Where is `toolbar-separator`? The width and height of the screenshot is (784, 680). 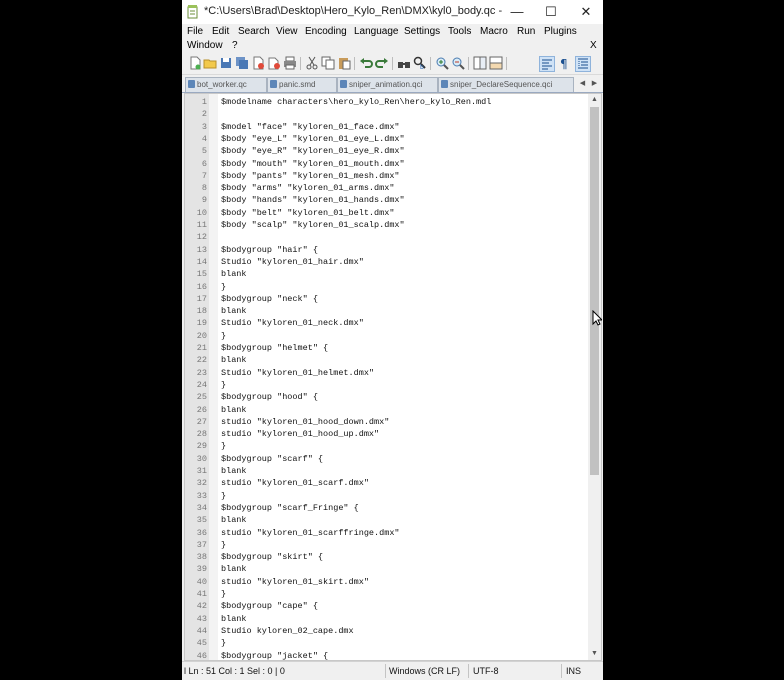
toolbar-separator is located at coordinates (354, 63).